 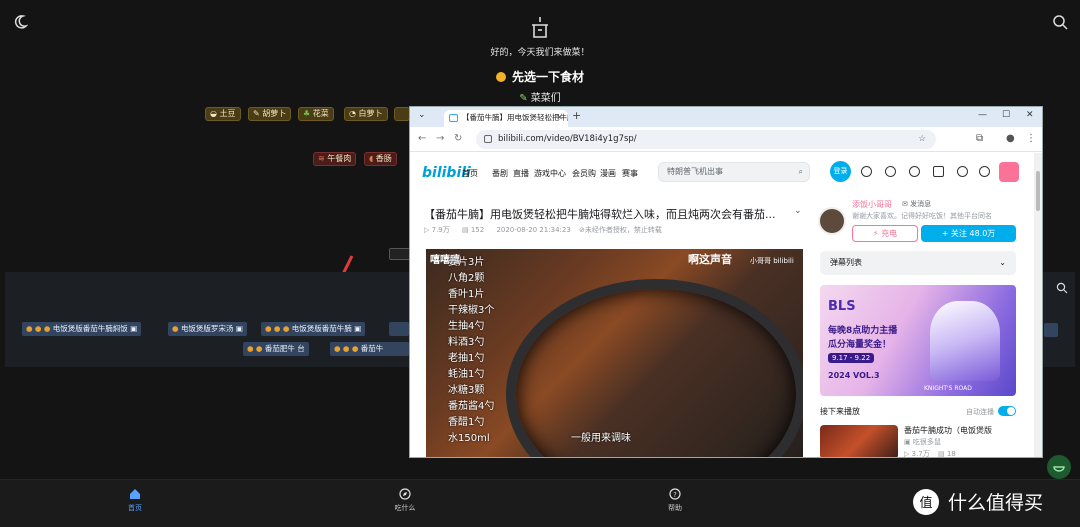 What do you see at coordinates (316, 114) in the screenshot?
I see `chip-broccoli: ♣ 花菜` at bounding box center [316, 114].